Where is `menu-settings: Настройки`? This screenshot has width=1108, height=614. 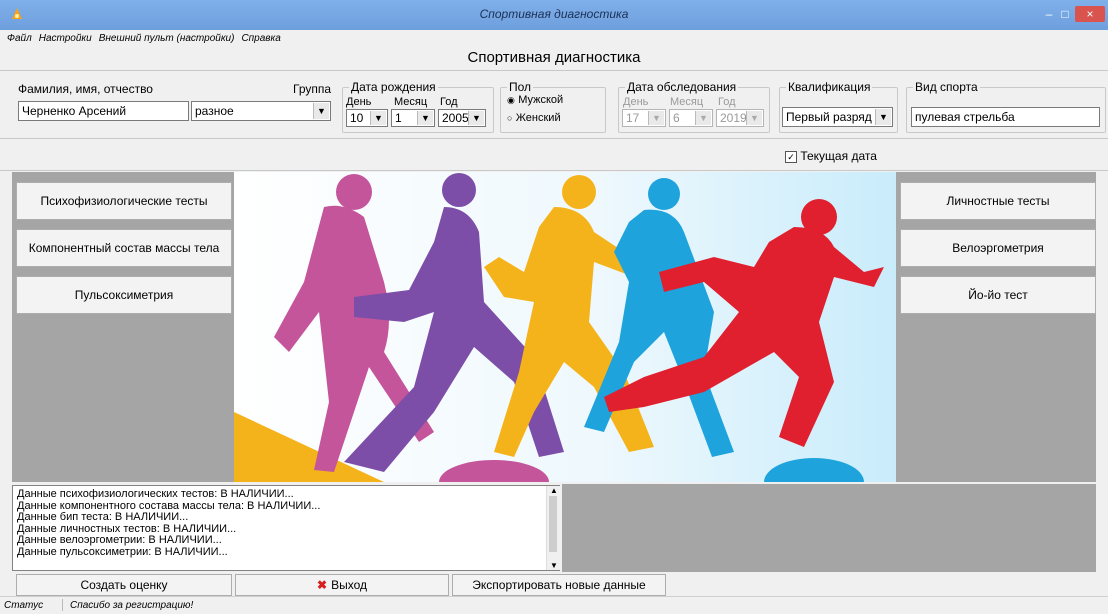 menu-settings: Настройки is located at coordinates (65, 38).